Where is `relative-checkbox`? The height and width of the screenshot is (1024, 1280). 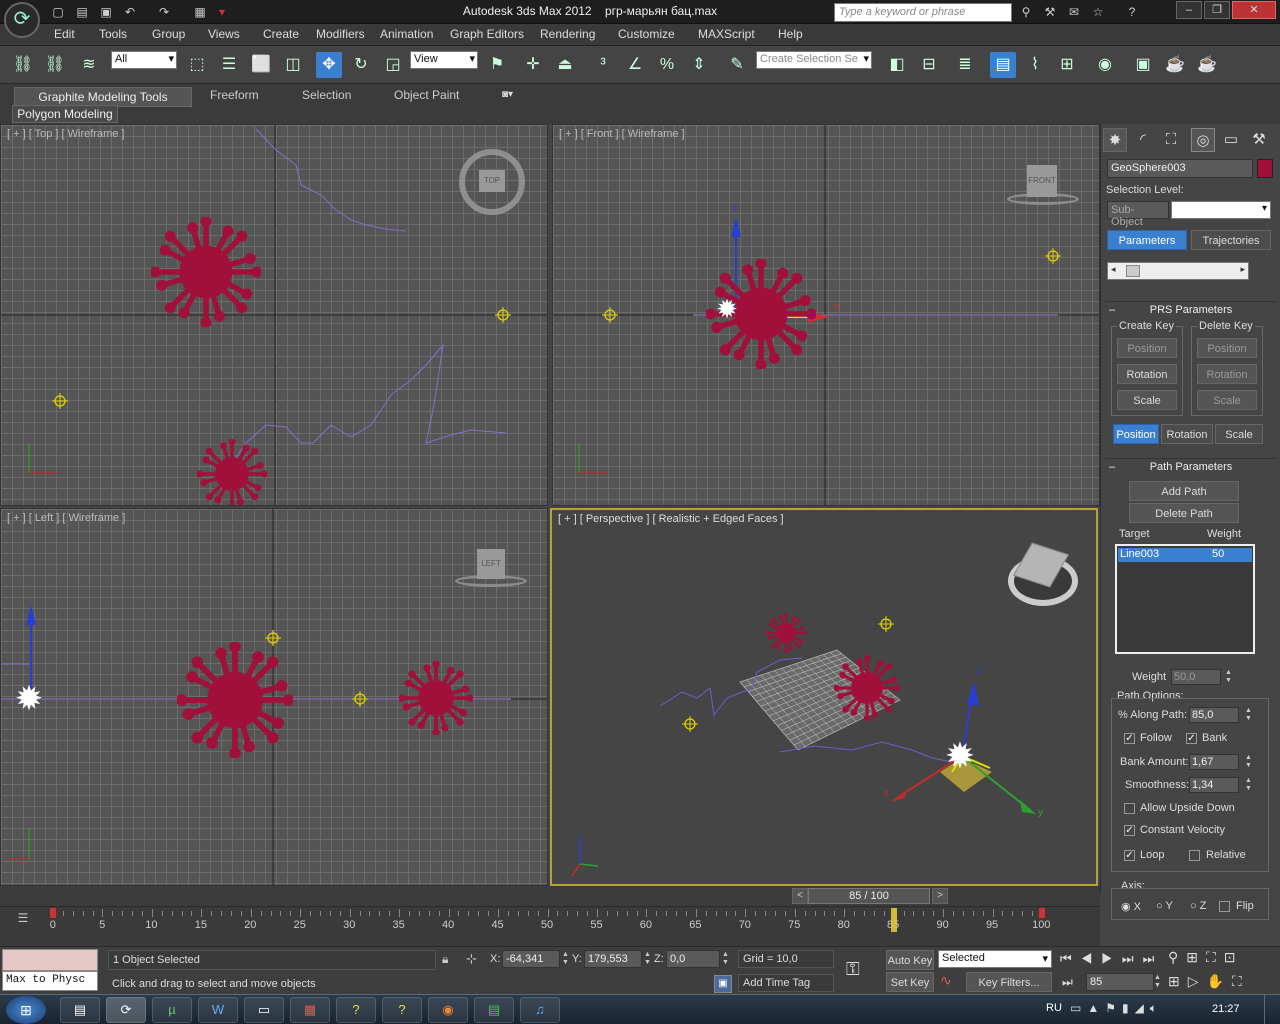
relative-checkbox is located at coordinates (1194, 855).